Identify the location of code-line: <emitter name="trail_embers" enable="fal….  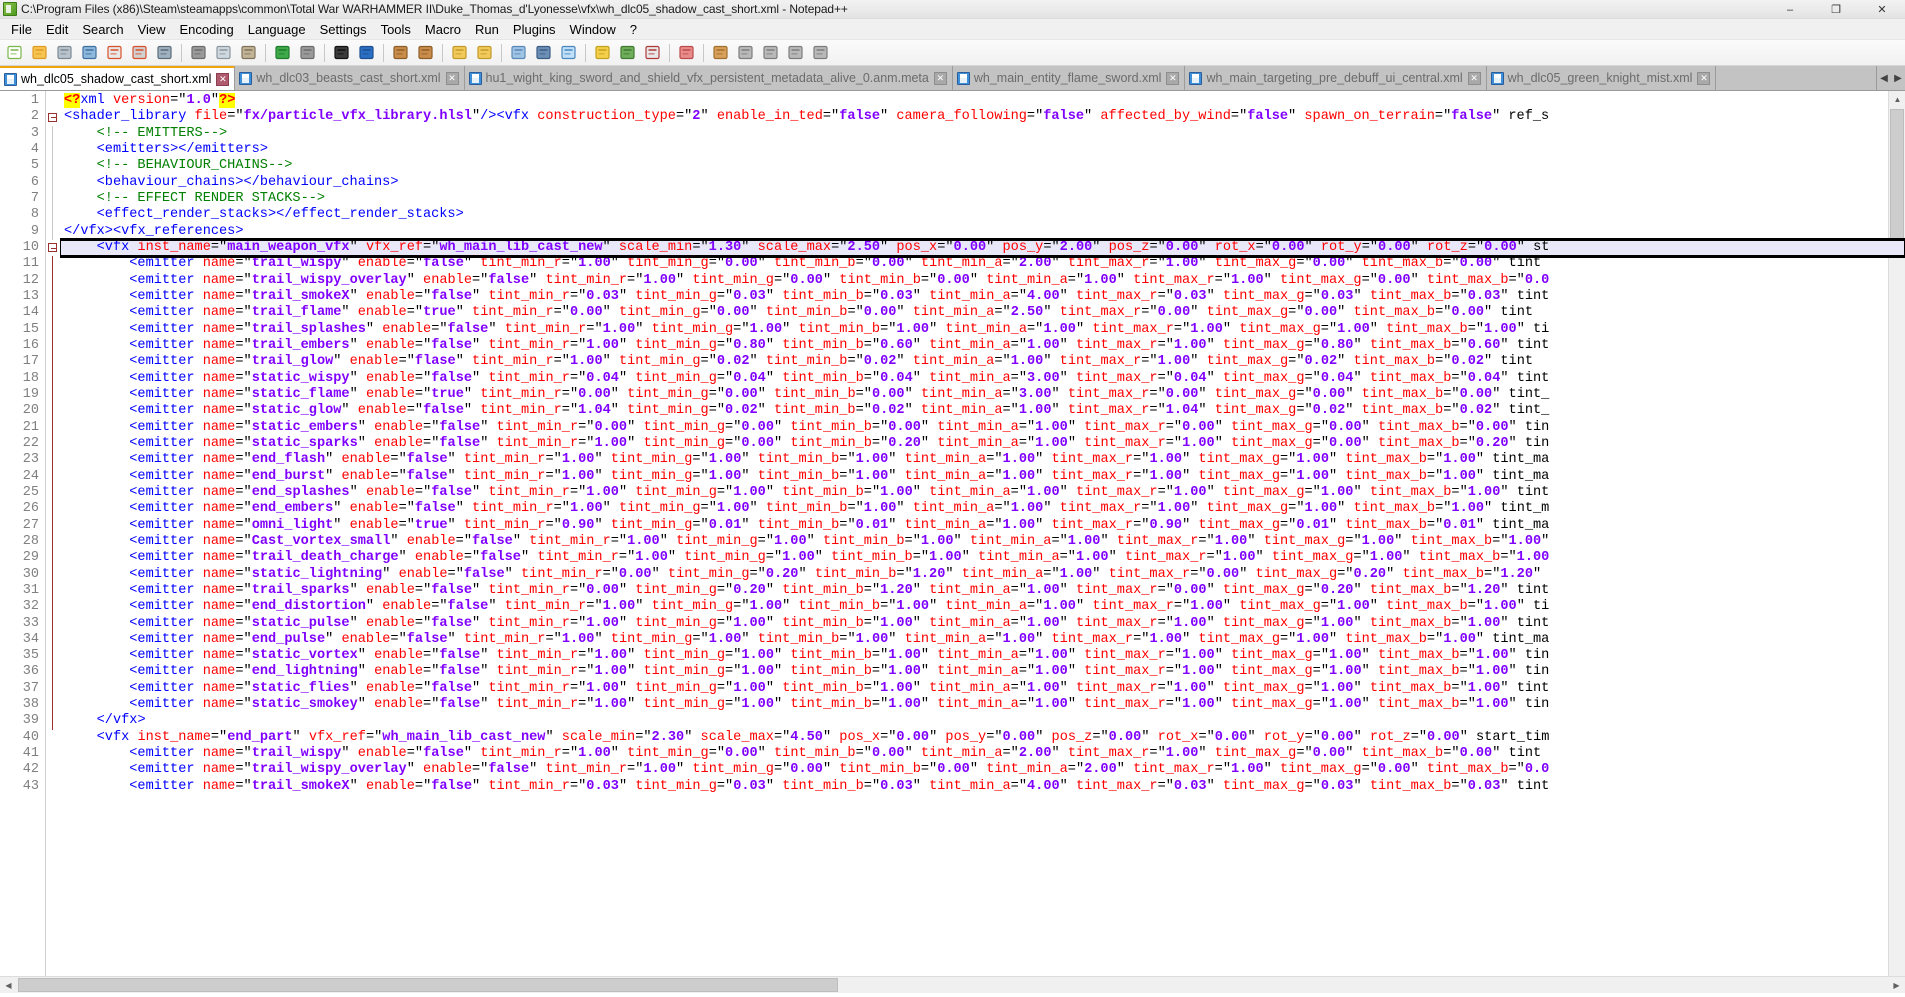
(982, 346).